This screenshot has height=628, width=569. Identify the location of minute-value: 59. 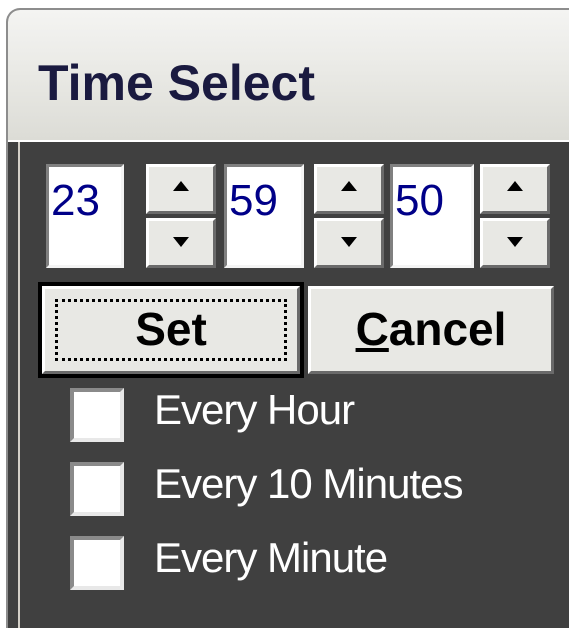
(253, 200).